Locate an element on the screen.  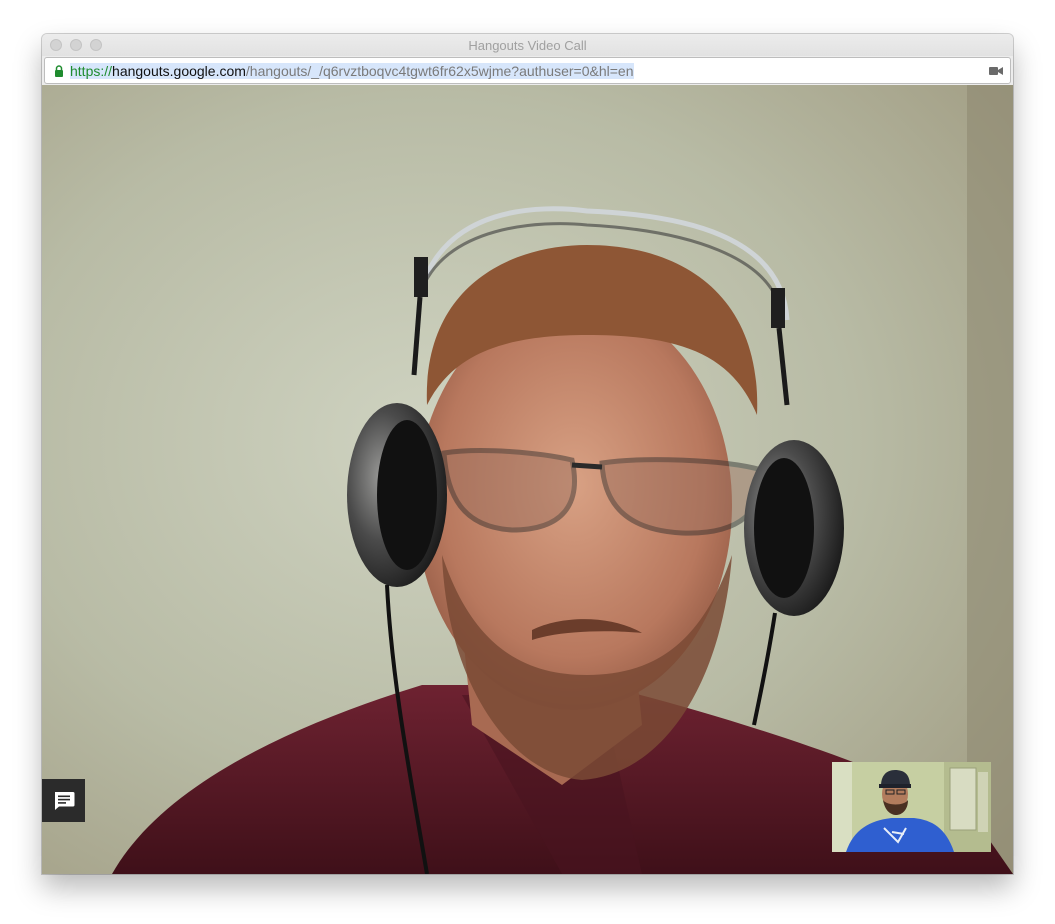
lock-icon is located at coordinates (59, 71).